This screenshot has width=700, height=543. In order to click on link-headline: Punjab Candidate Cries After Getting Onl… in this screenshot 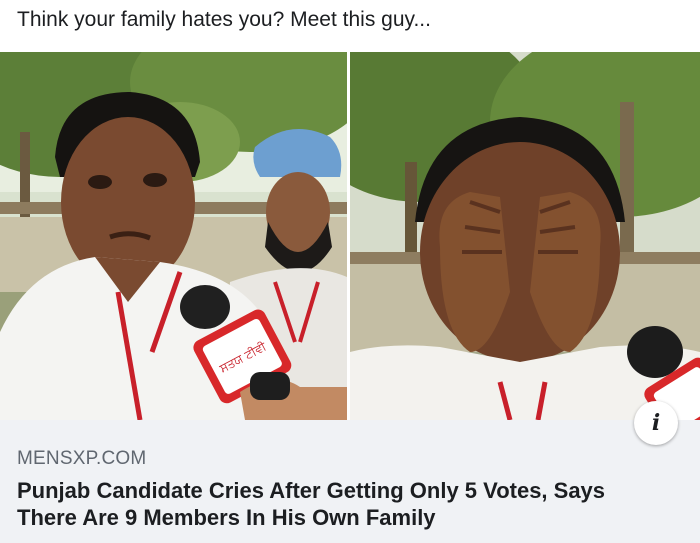, I will do `click(352, 504)`.